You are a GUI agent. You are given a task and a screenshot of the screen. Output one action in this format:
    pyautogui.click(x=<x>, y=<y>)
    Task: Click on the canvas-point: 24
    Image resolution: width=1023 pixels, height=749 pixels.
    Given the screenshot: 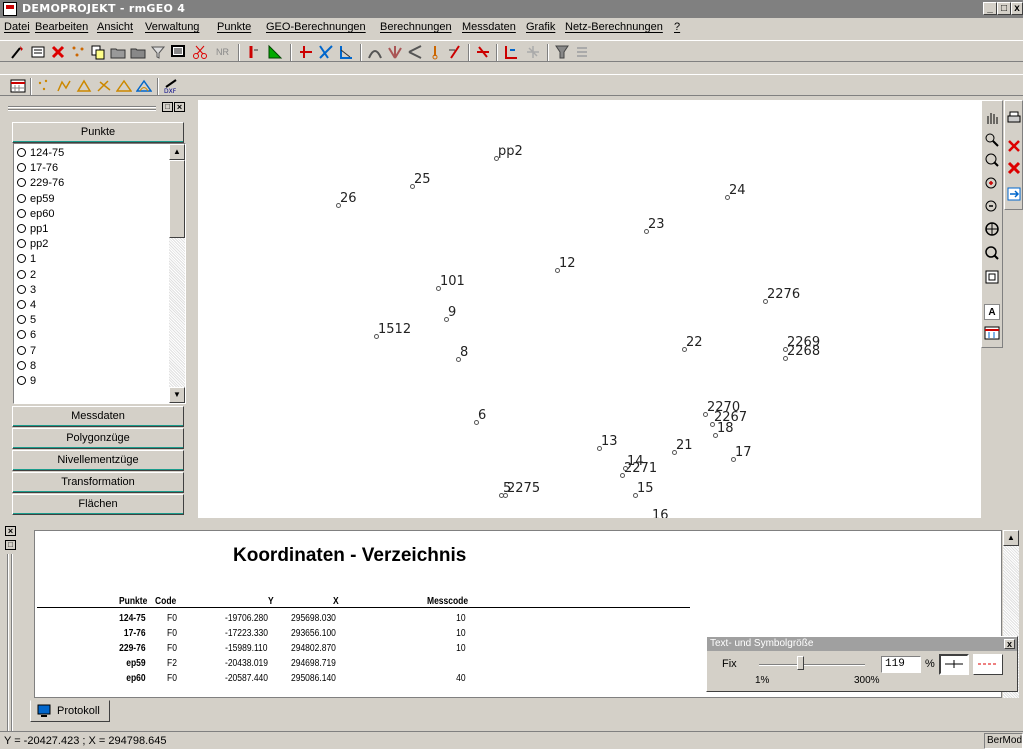 What is the action you would take?
    pyautogui.click(x=735, y=192)
    